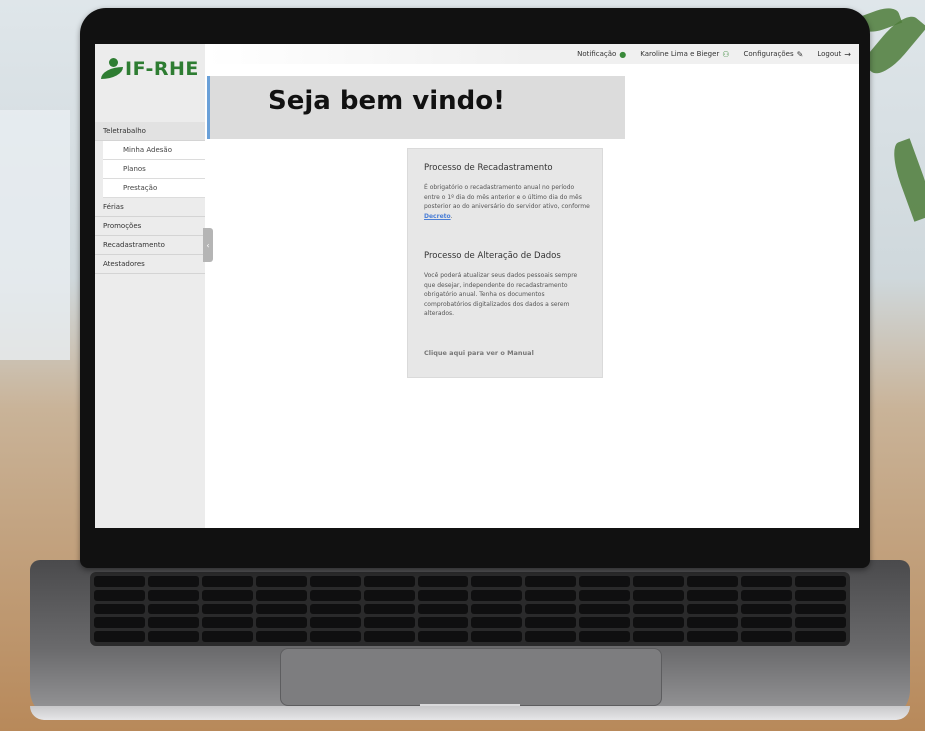 The width and height of the screenshot is (925, 731). Describe the element at coordinates (684, 54) in the screenshot. I see `user-menu-button: Karoline Lima e Bieger ⚇` at that location.